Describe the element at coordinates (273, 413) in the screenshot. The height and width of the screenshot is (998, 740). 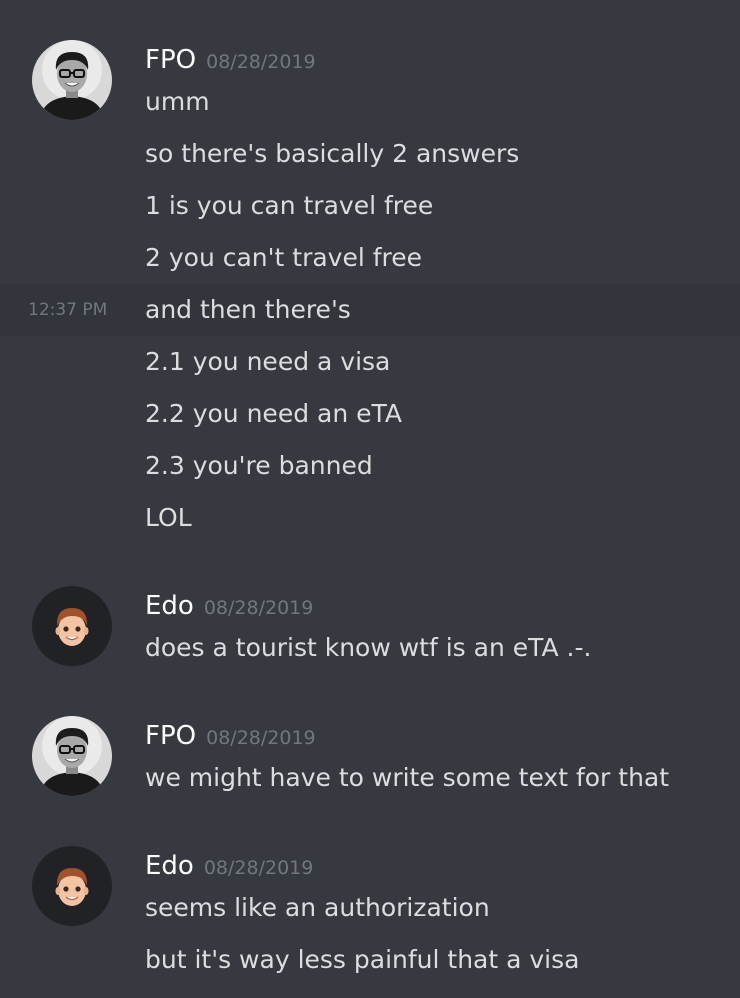
I see `message-text: 2.2 you need an eTA` at that location.